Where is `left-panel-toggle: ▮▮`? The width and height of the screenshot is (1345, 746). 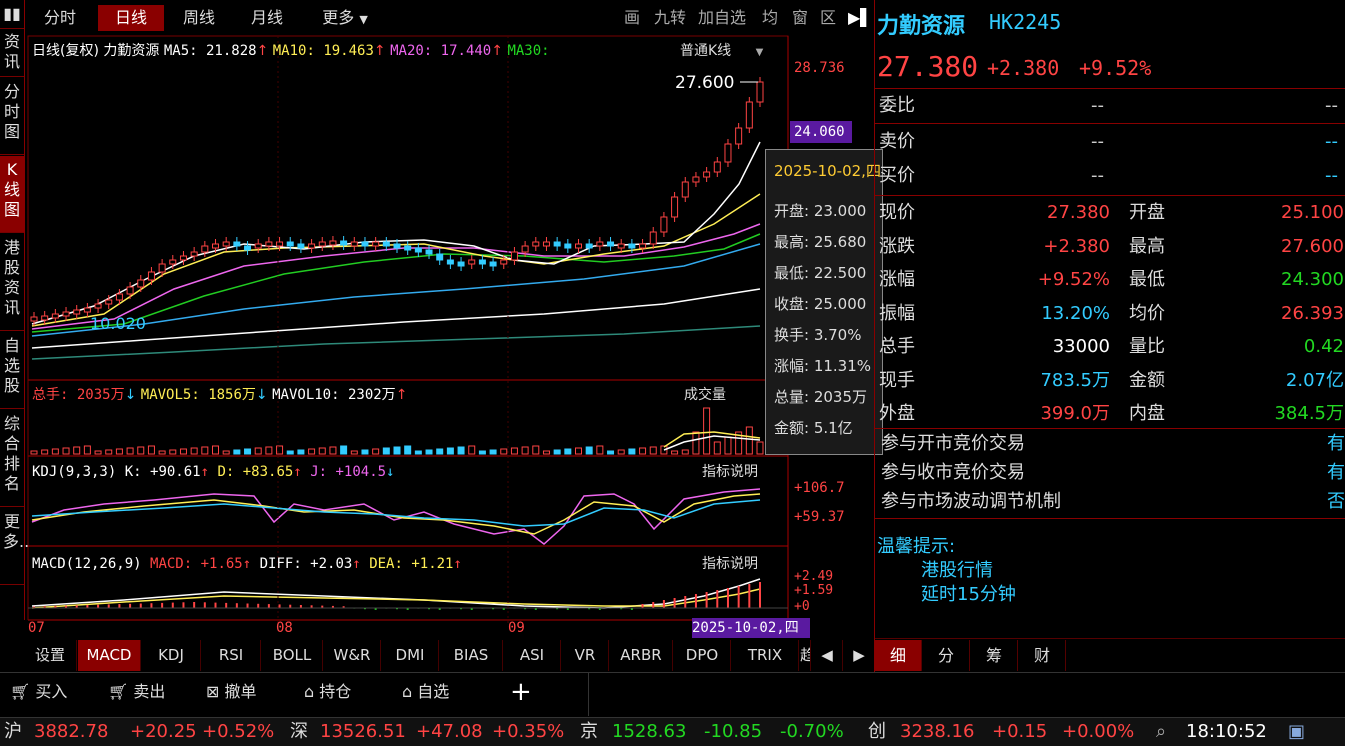 left-panel-toggle: ▮▮ is located at coordinates (12, 14).